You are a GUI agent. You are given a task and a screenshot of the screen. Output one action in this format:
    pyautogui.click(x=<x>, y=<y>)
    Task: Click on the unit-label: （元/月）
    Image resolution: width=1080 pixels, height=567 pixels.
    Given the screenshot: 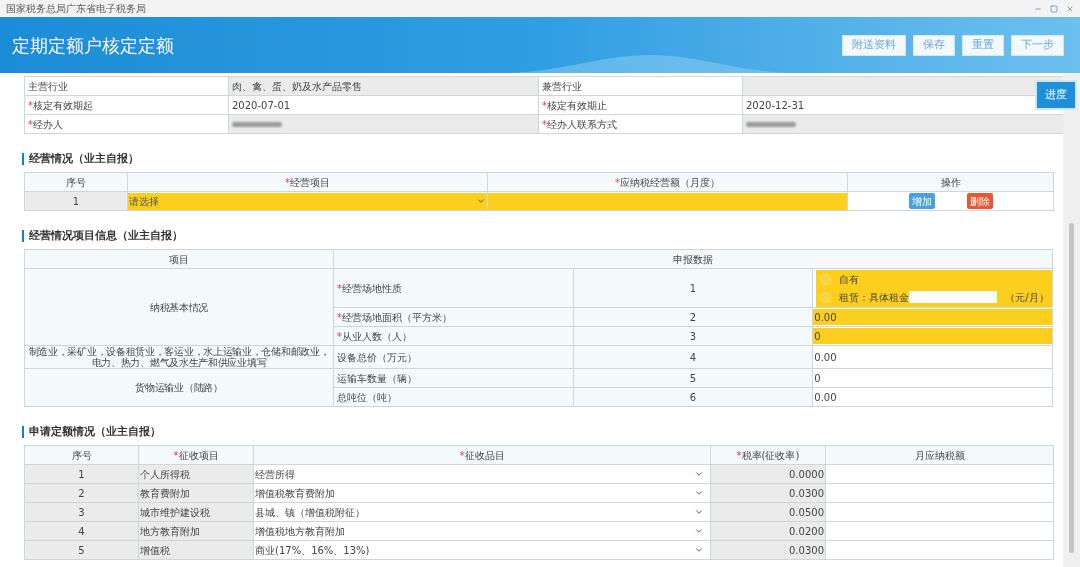 What is the action you would take?
    pyautogui.click(x=1027, y=297)
    